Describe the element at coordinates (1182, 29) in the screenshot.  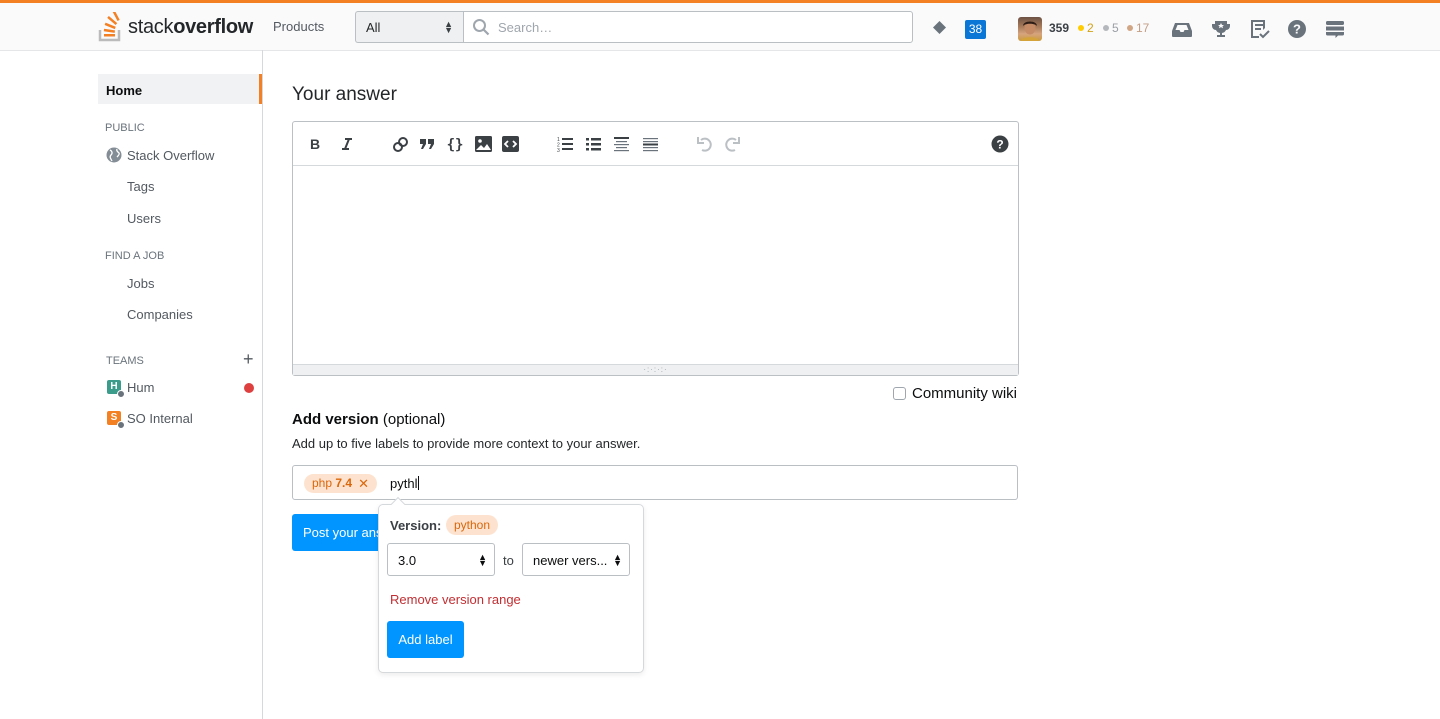
I see `inbox-icon` at that location.